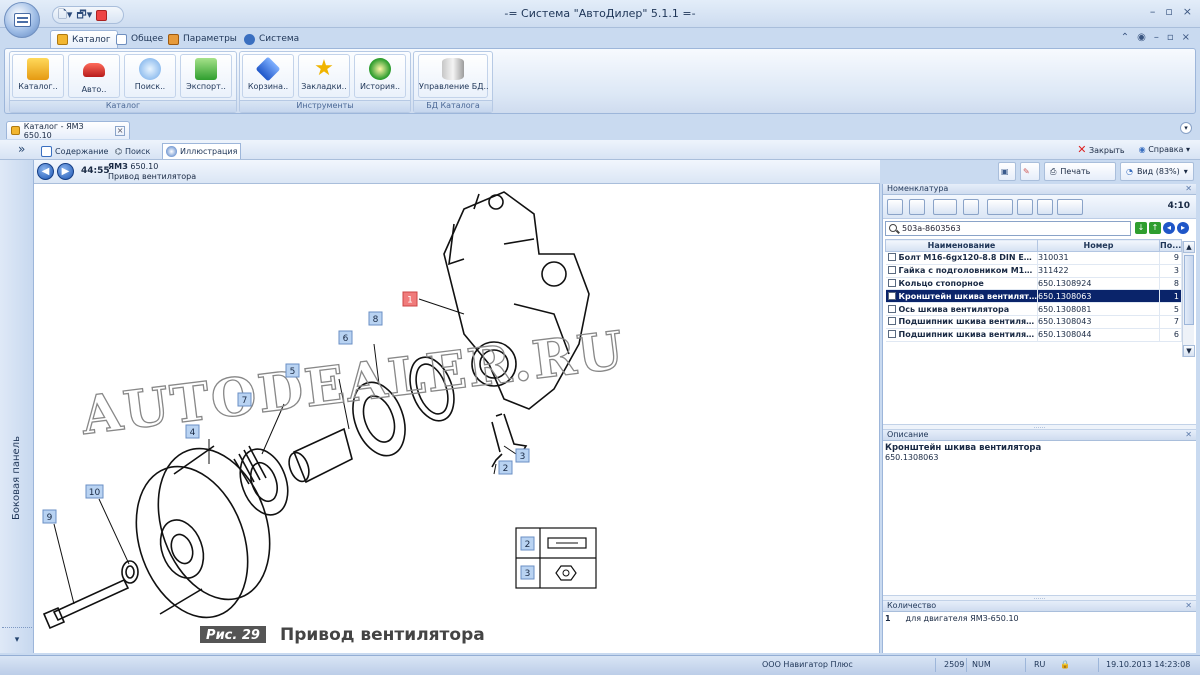 The width and height of the screenshot is (1200, 675). Describe the element at coordinates (233, 635) in the screenshot. I see `caption-prefix: Рис. 29` at that location.